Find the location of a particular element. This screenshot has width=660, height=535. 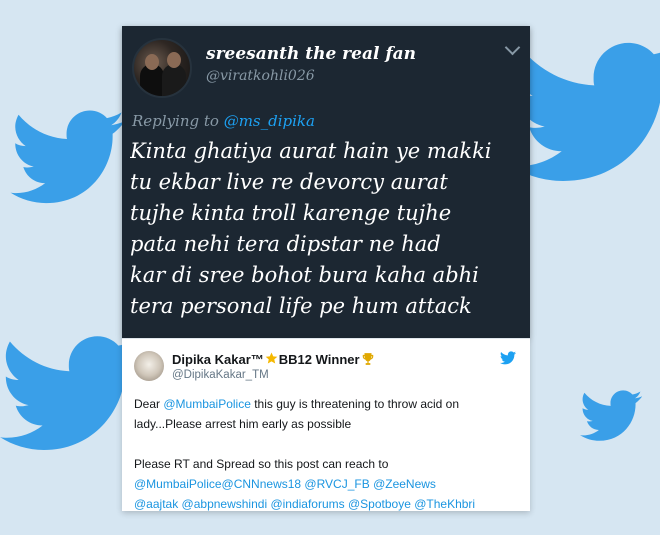

tweet-author-handle: @viratkohli026 is located at coordinates (260, 76).